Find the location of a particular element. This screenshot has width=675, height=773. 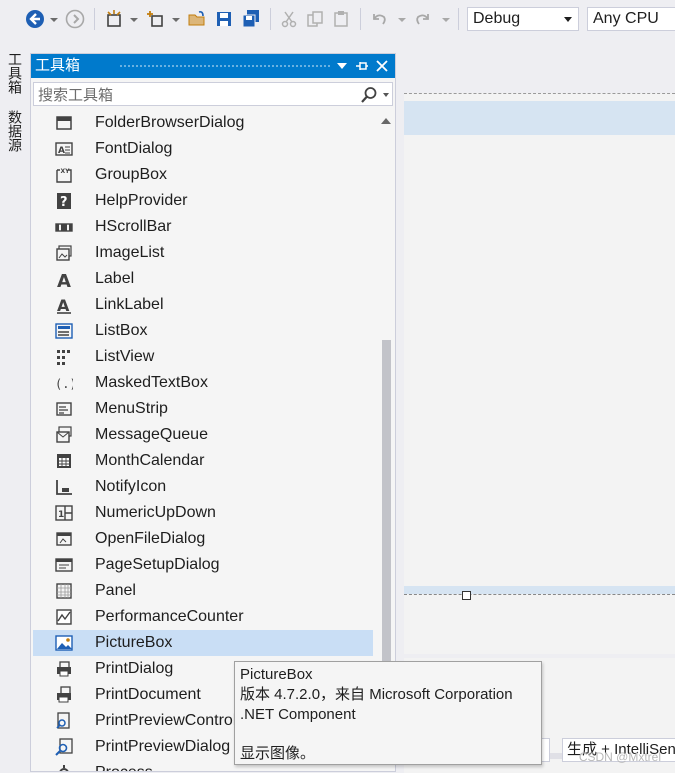

toolbox-item: XY GroupBox is located at coordinates (203, 175).